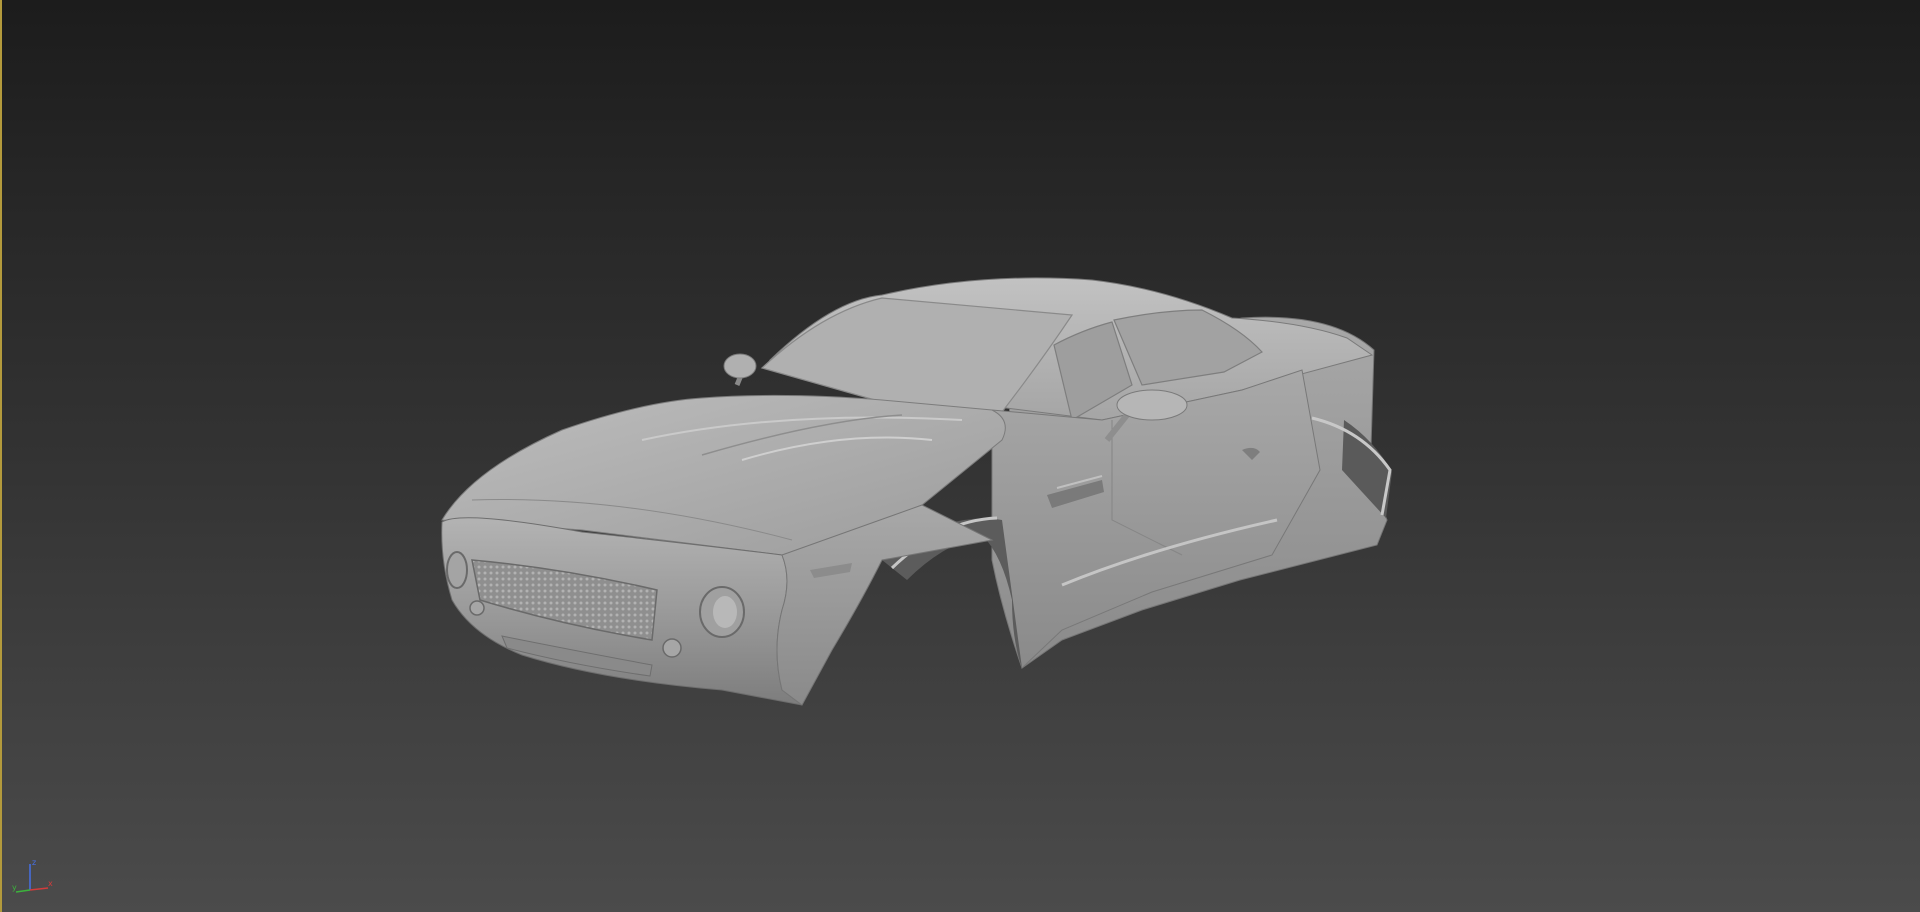 Image resolution: width=1920 pixels, height=912 pixels. Describe the element at coordinates (39, 889) in the screenshot. I see `x-axis` at that location.